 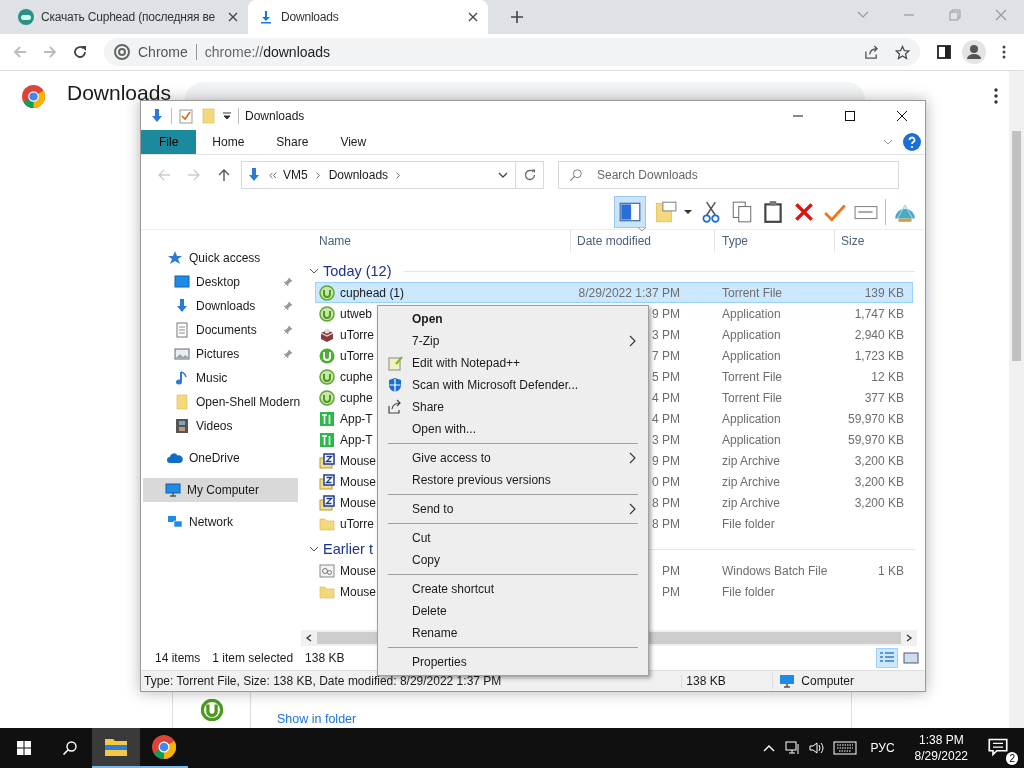 What do you see at coordinates (163, 52) in the screenshot?
I see `site-label: Chrome` at bounding box center [163, 52].